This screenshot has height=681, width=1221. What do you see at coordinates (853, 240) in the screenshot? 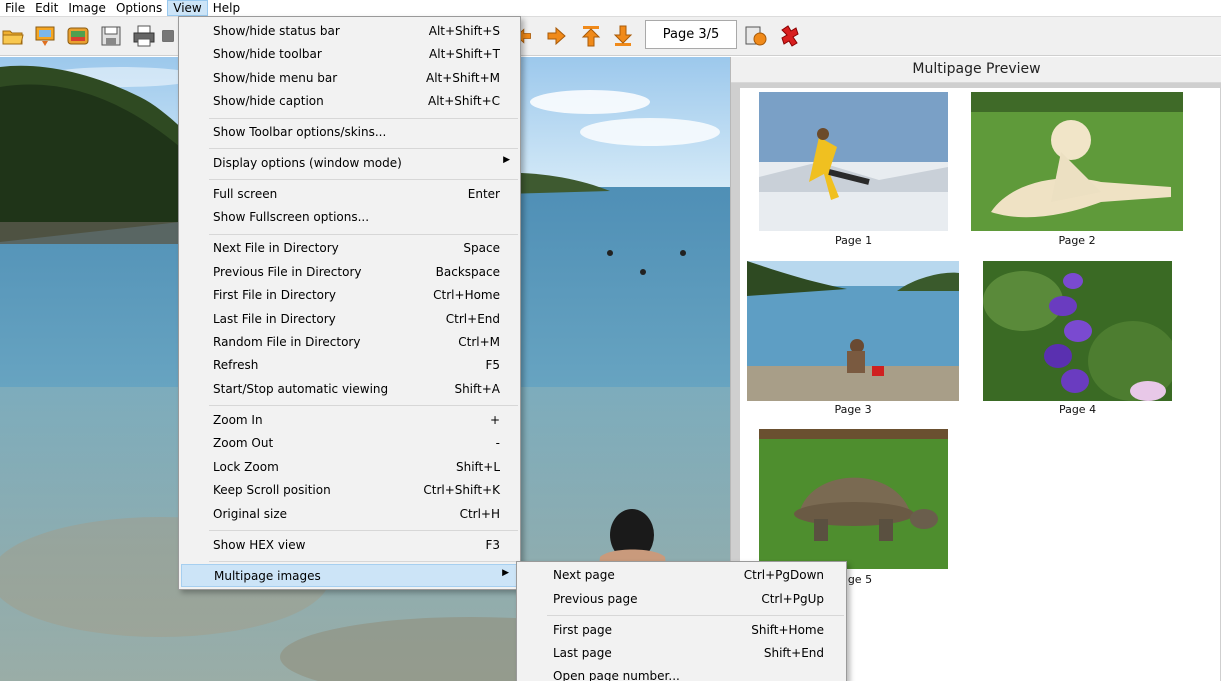
I see `thumbnail-label-page-1: Page 1` at bounding box center [853, 240].